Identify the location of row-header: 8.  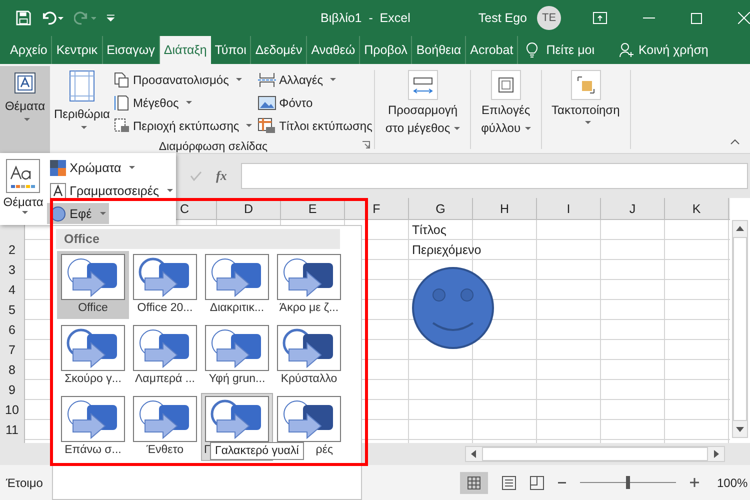
(12, 370).